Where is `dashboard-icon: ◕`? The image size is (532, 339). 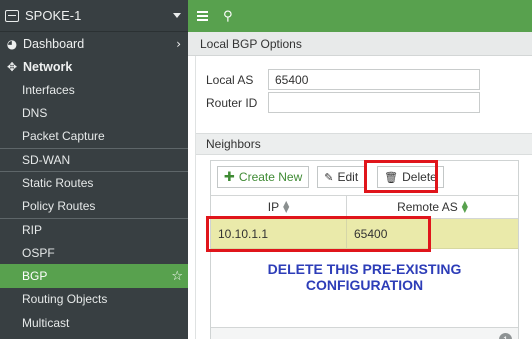 dashboard-icon: ◕ is located at coordinates (12, 43).